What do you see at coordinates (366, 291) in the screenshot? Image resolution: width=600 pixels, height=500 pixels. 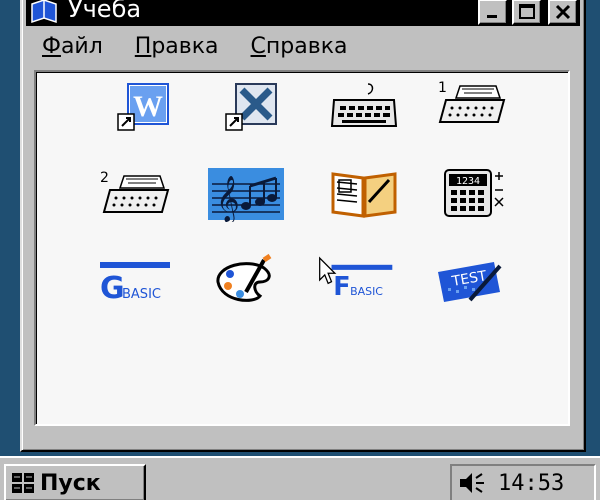 I see `fbasic-label: BASIC` at bounding box center [366, 291].